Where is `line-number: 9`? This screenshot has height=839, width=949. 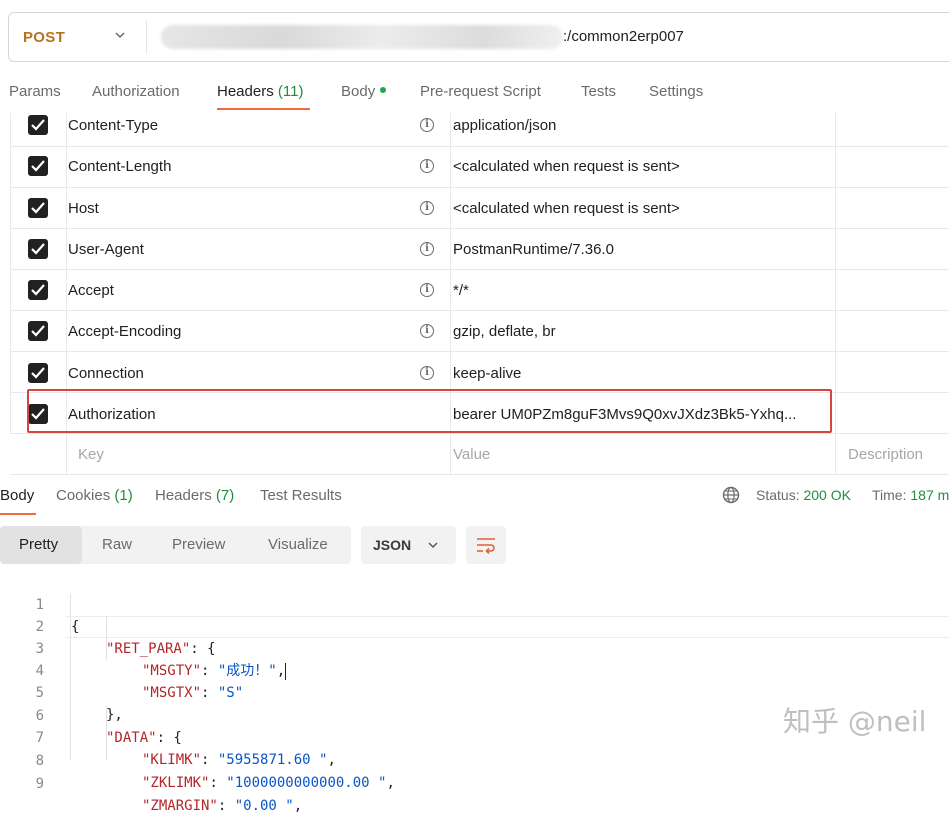
line-number: 9 is located at coordinates (39, 784).